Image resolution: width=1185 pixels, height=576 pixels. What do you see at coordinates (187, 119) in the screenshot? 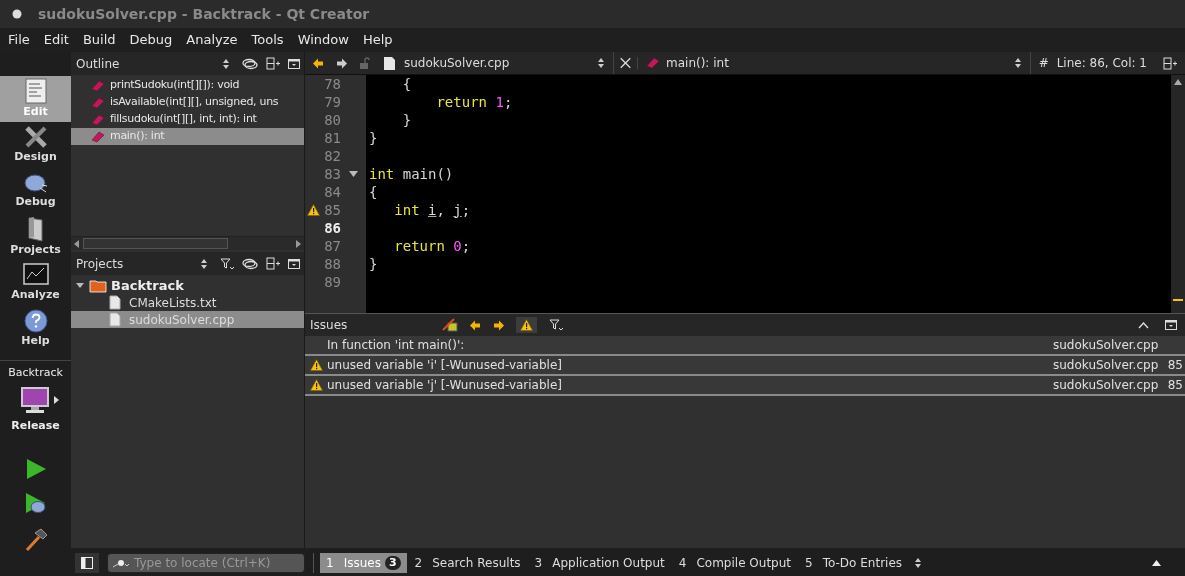
I see `outline-item: fillsudoku(int[][], int, int): int` at bounding box center [187, 119].